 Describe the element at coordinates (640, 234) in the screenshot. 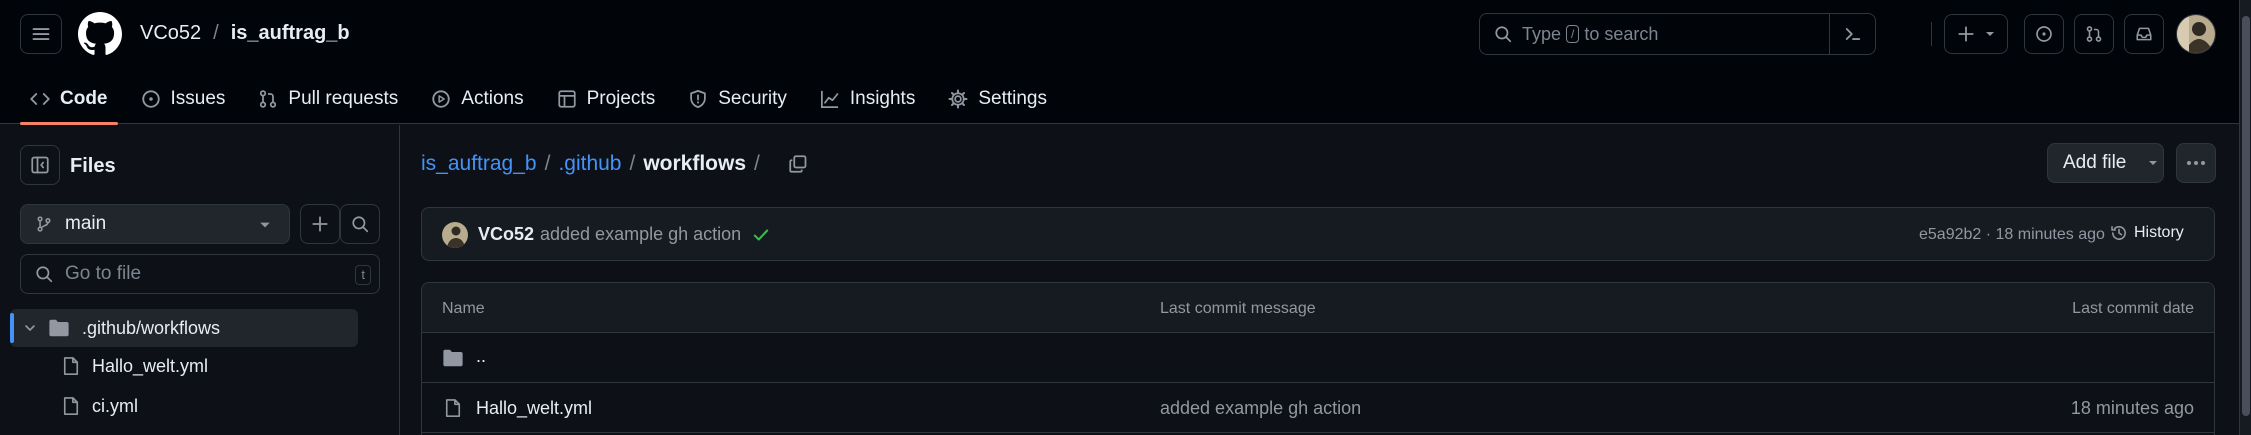

I see `commit-message: added example gh action` at that location.